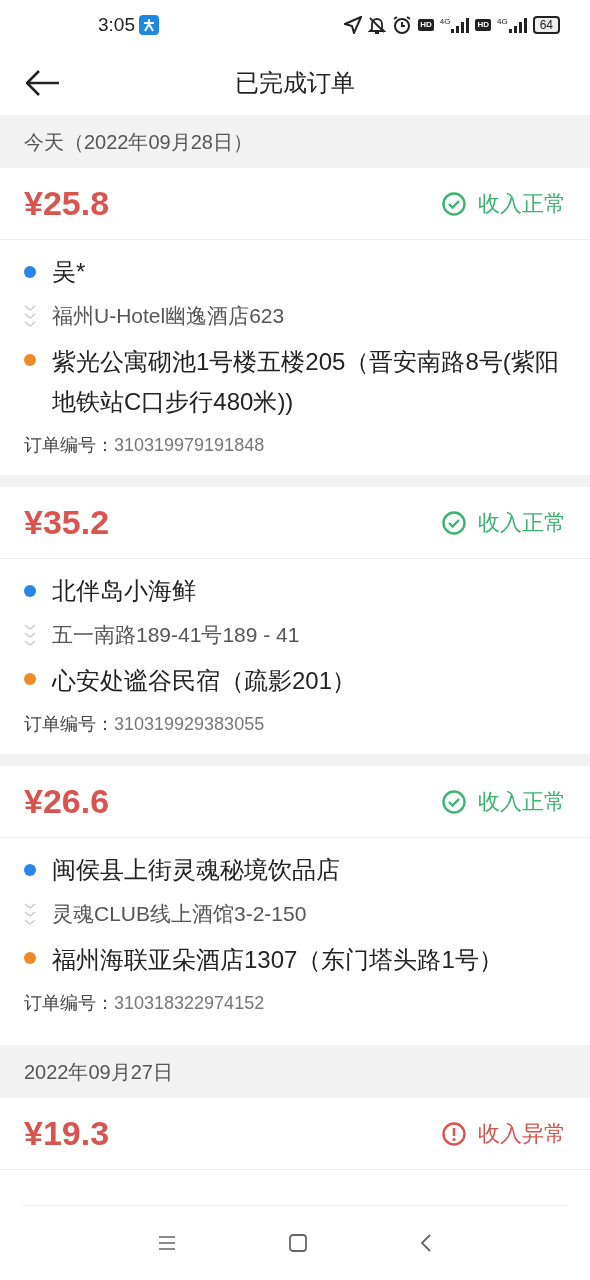 The height and width of the screenshot is (1280, 590). Describe the element at coordinates (124, 591) in the screenshot. I see `pickup-name: 北伴岛小海鲜` at that location.